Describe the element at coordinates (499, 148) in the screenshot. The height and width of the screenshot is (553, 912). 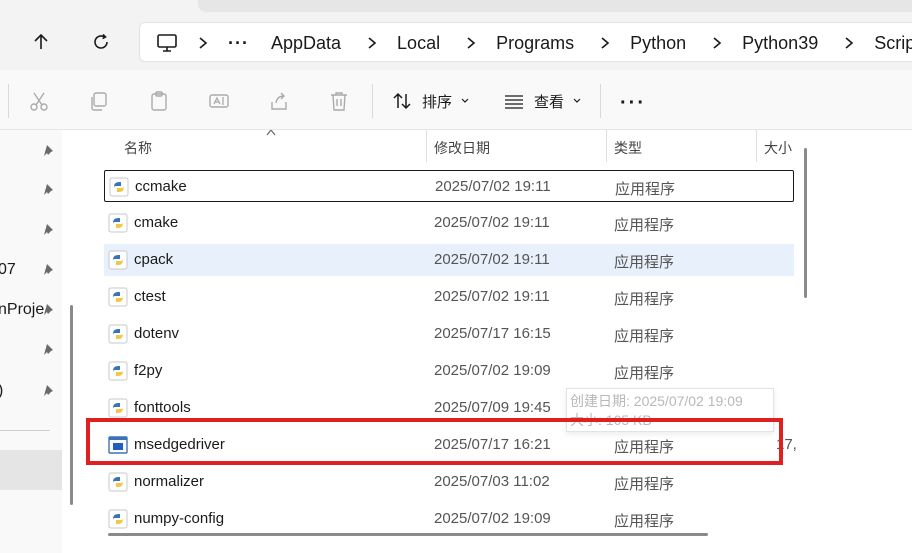
I see `column-header-row: 名称 修改日期 类型 大小` at that location.